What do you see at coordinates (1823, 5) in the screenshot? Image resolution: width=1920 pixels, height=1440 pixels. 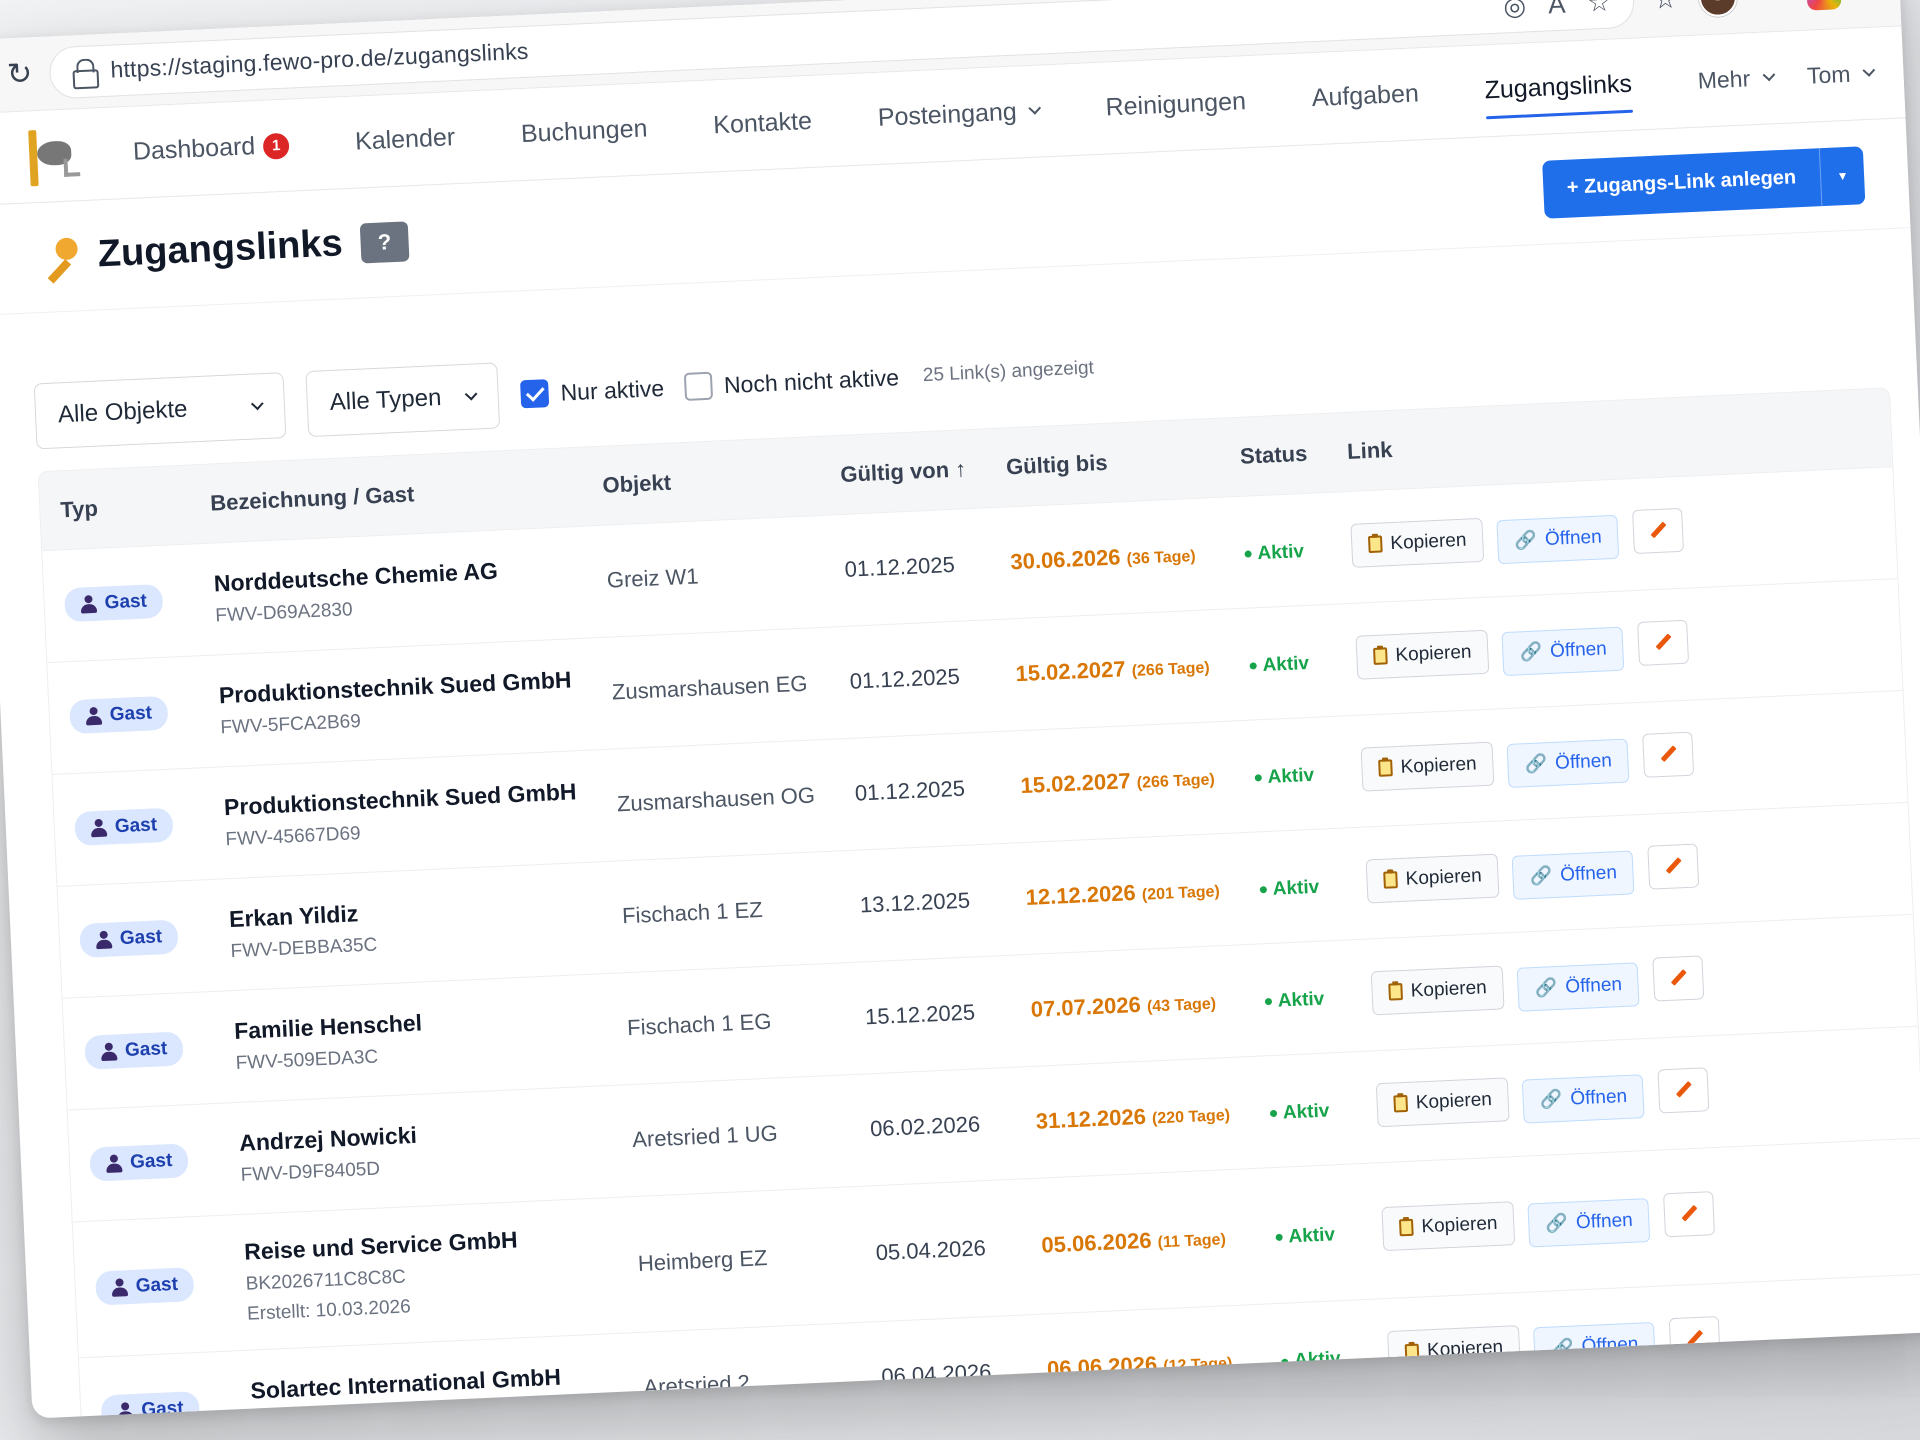 I see `copilot-icon` at bounding box center [1823, 5].